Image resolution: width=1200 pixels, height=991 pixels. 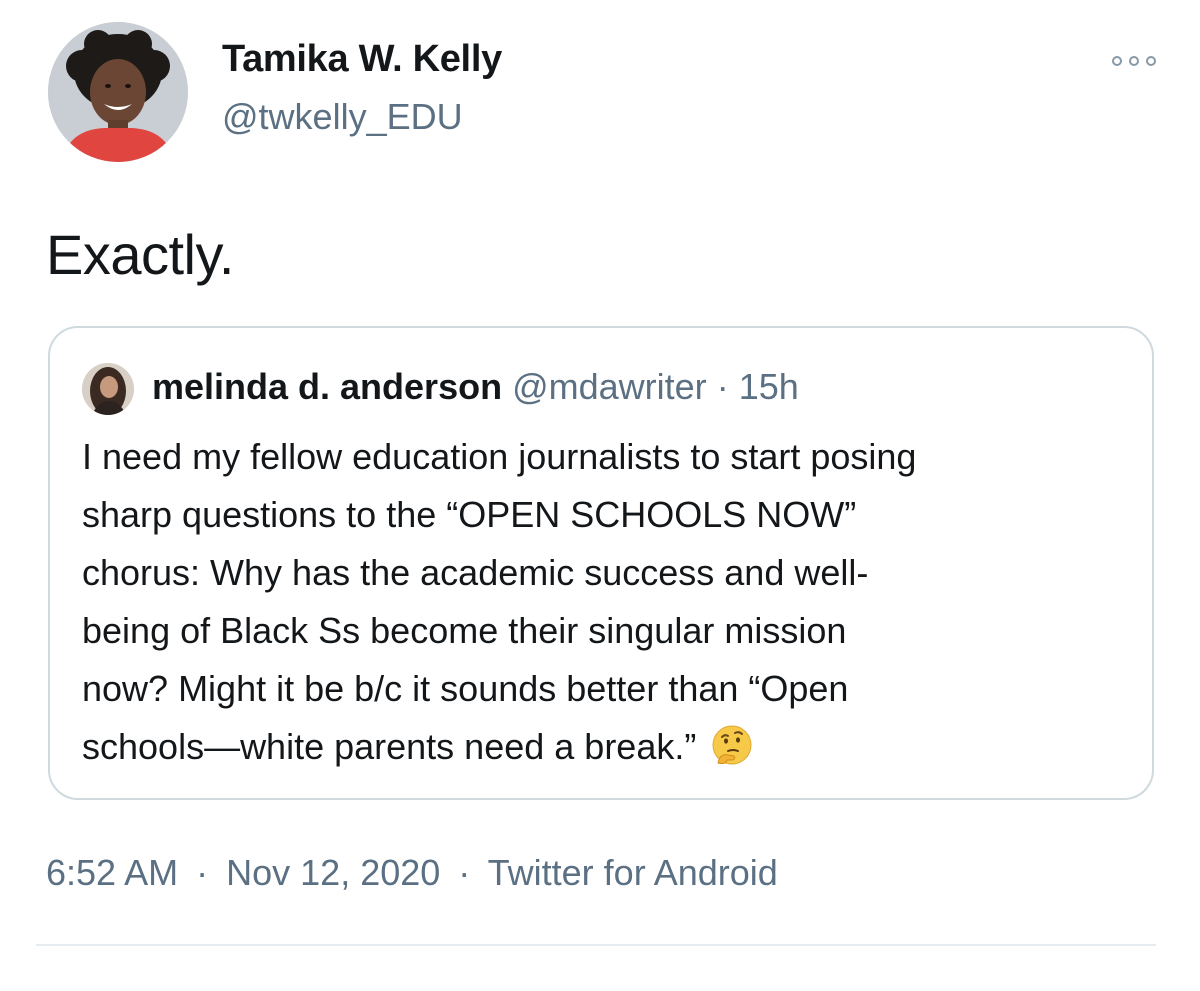 I want to click on quoted-author-avatar-image, so click(x=108, y=389).